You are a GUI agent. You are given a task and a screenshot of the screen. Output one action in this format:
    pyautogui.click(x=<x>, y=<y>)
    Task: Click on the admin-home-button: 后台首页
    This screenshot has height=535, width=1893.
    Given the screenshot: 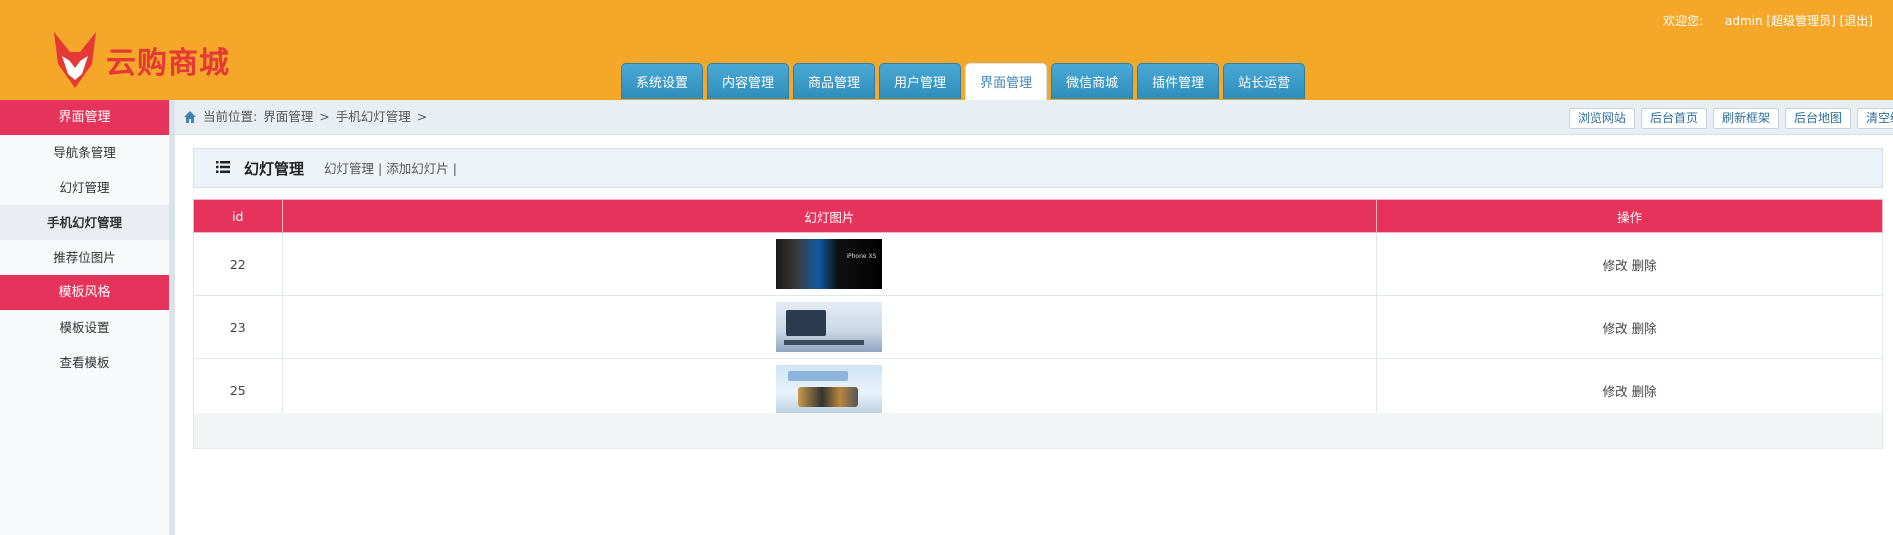 What is the action you would take?
    pyautogui.click(x=1673, y=118)
    